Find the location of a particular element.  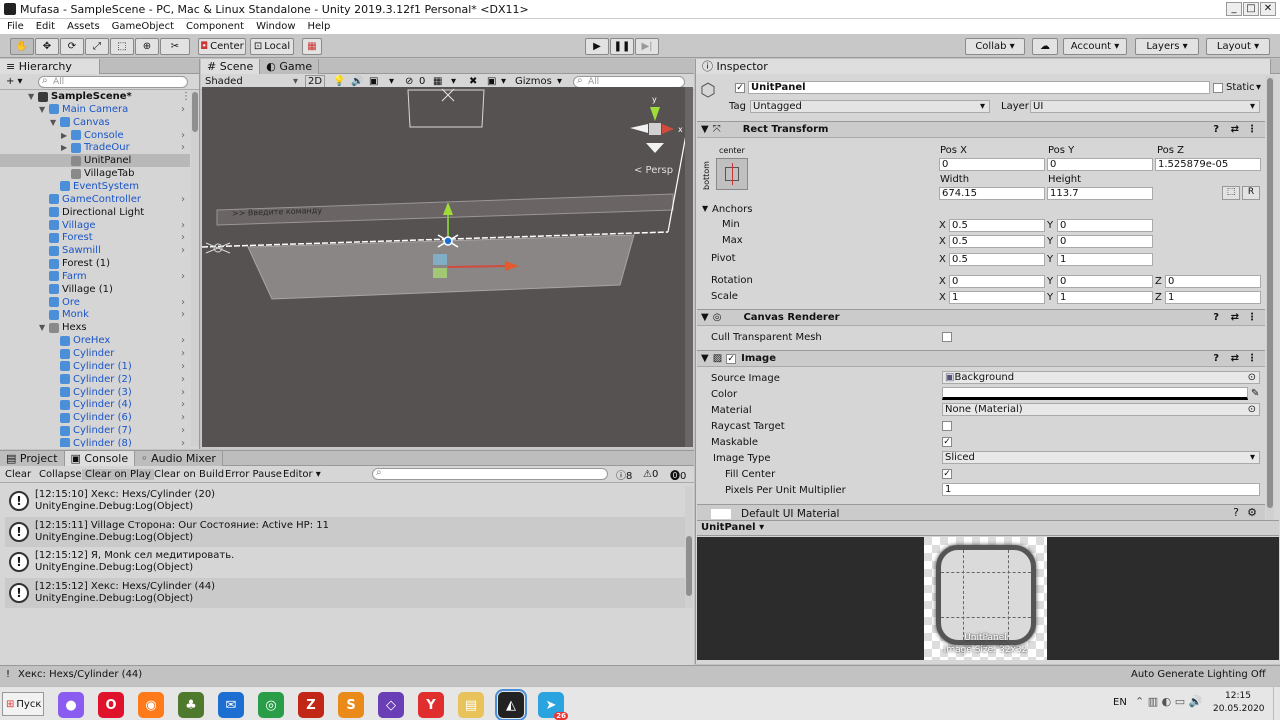

status-message: Хекс: Hexs/Cylinder (44) is located at coordinates (80, 674).